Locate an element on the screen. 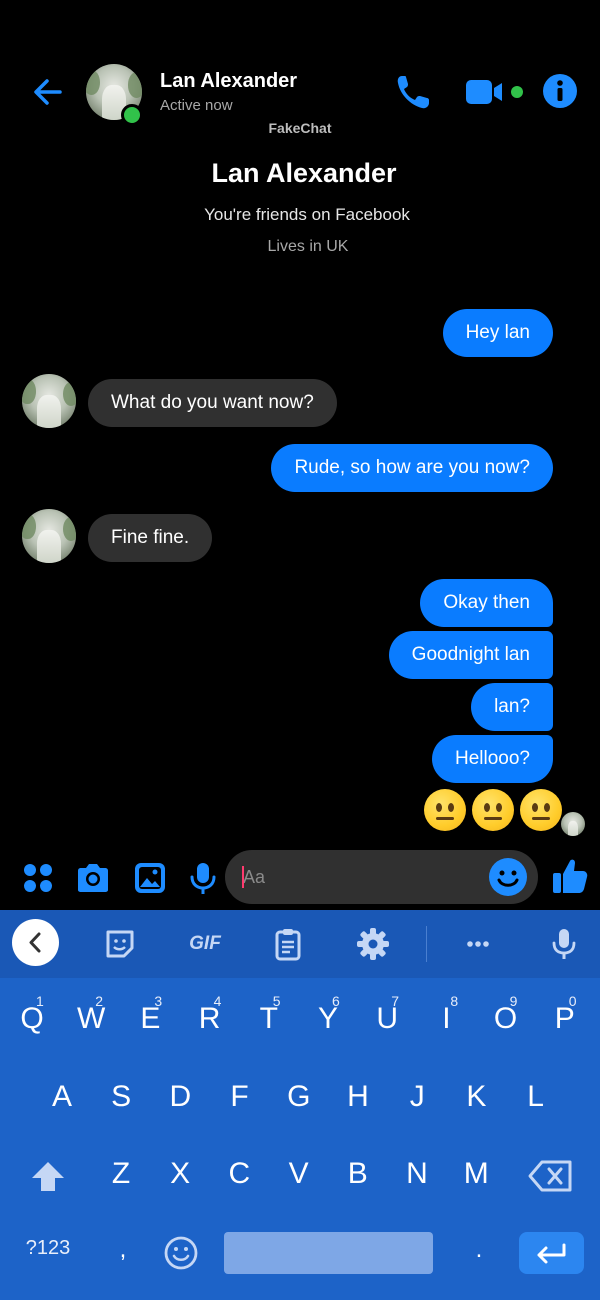 The image size is (600, 1300). message-received: Fine fine. is located at coordinates (150, 538).